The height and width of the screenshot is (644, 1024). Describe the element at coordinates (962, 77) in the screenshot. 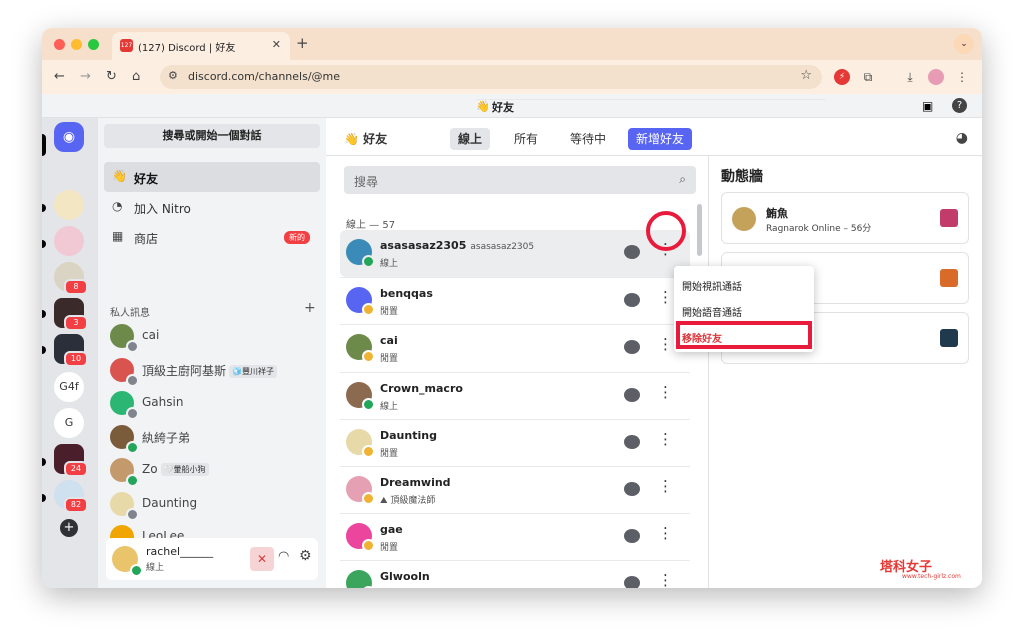

I see `browser-menu-icon: ⋮` at that location.